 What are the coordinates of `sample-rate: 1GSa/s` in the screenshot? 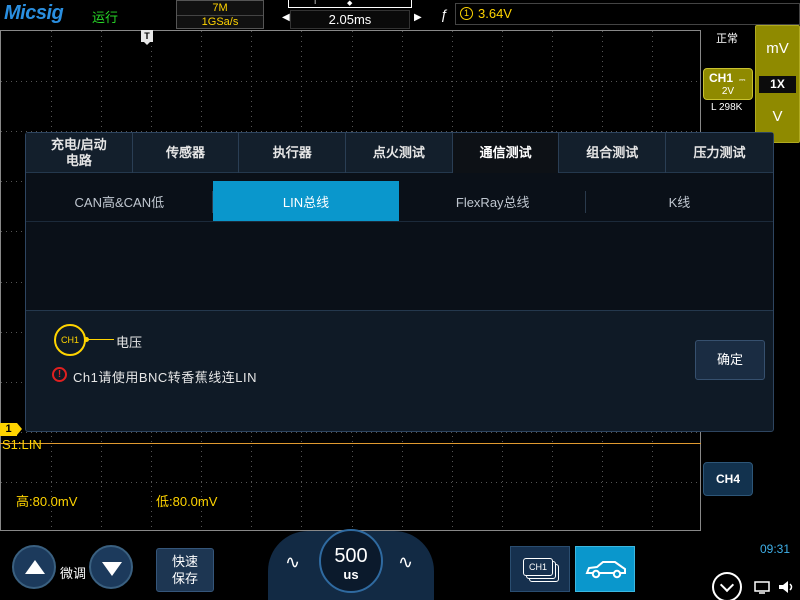 It's located at (220, 21).